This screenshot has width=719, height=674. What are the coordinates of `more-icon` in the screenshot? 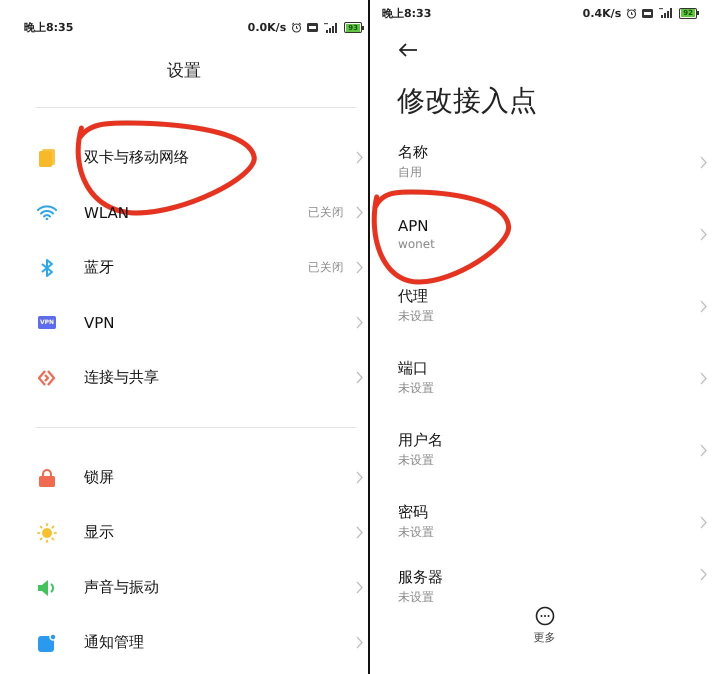 It's located at (544, 616).